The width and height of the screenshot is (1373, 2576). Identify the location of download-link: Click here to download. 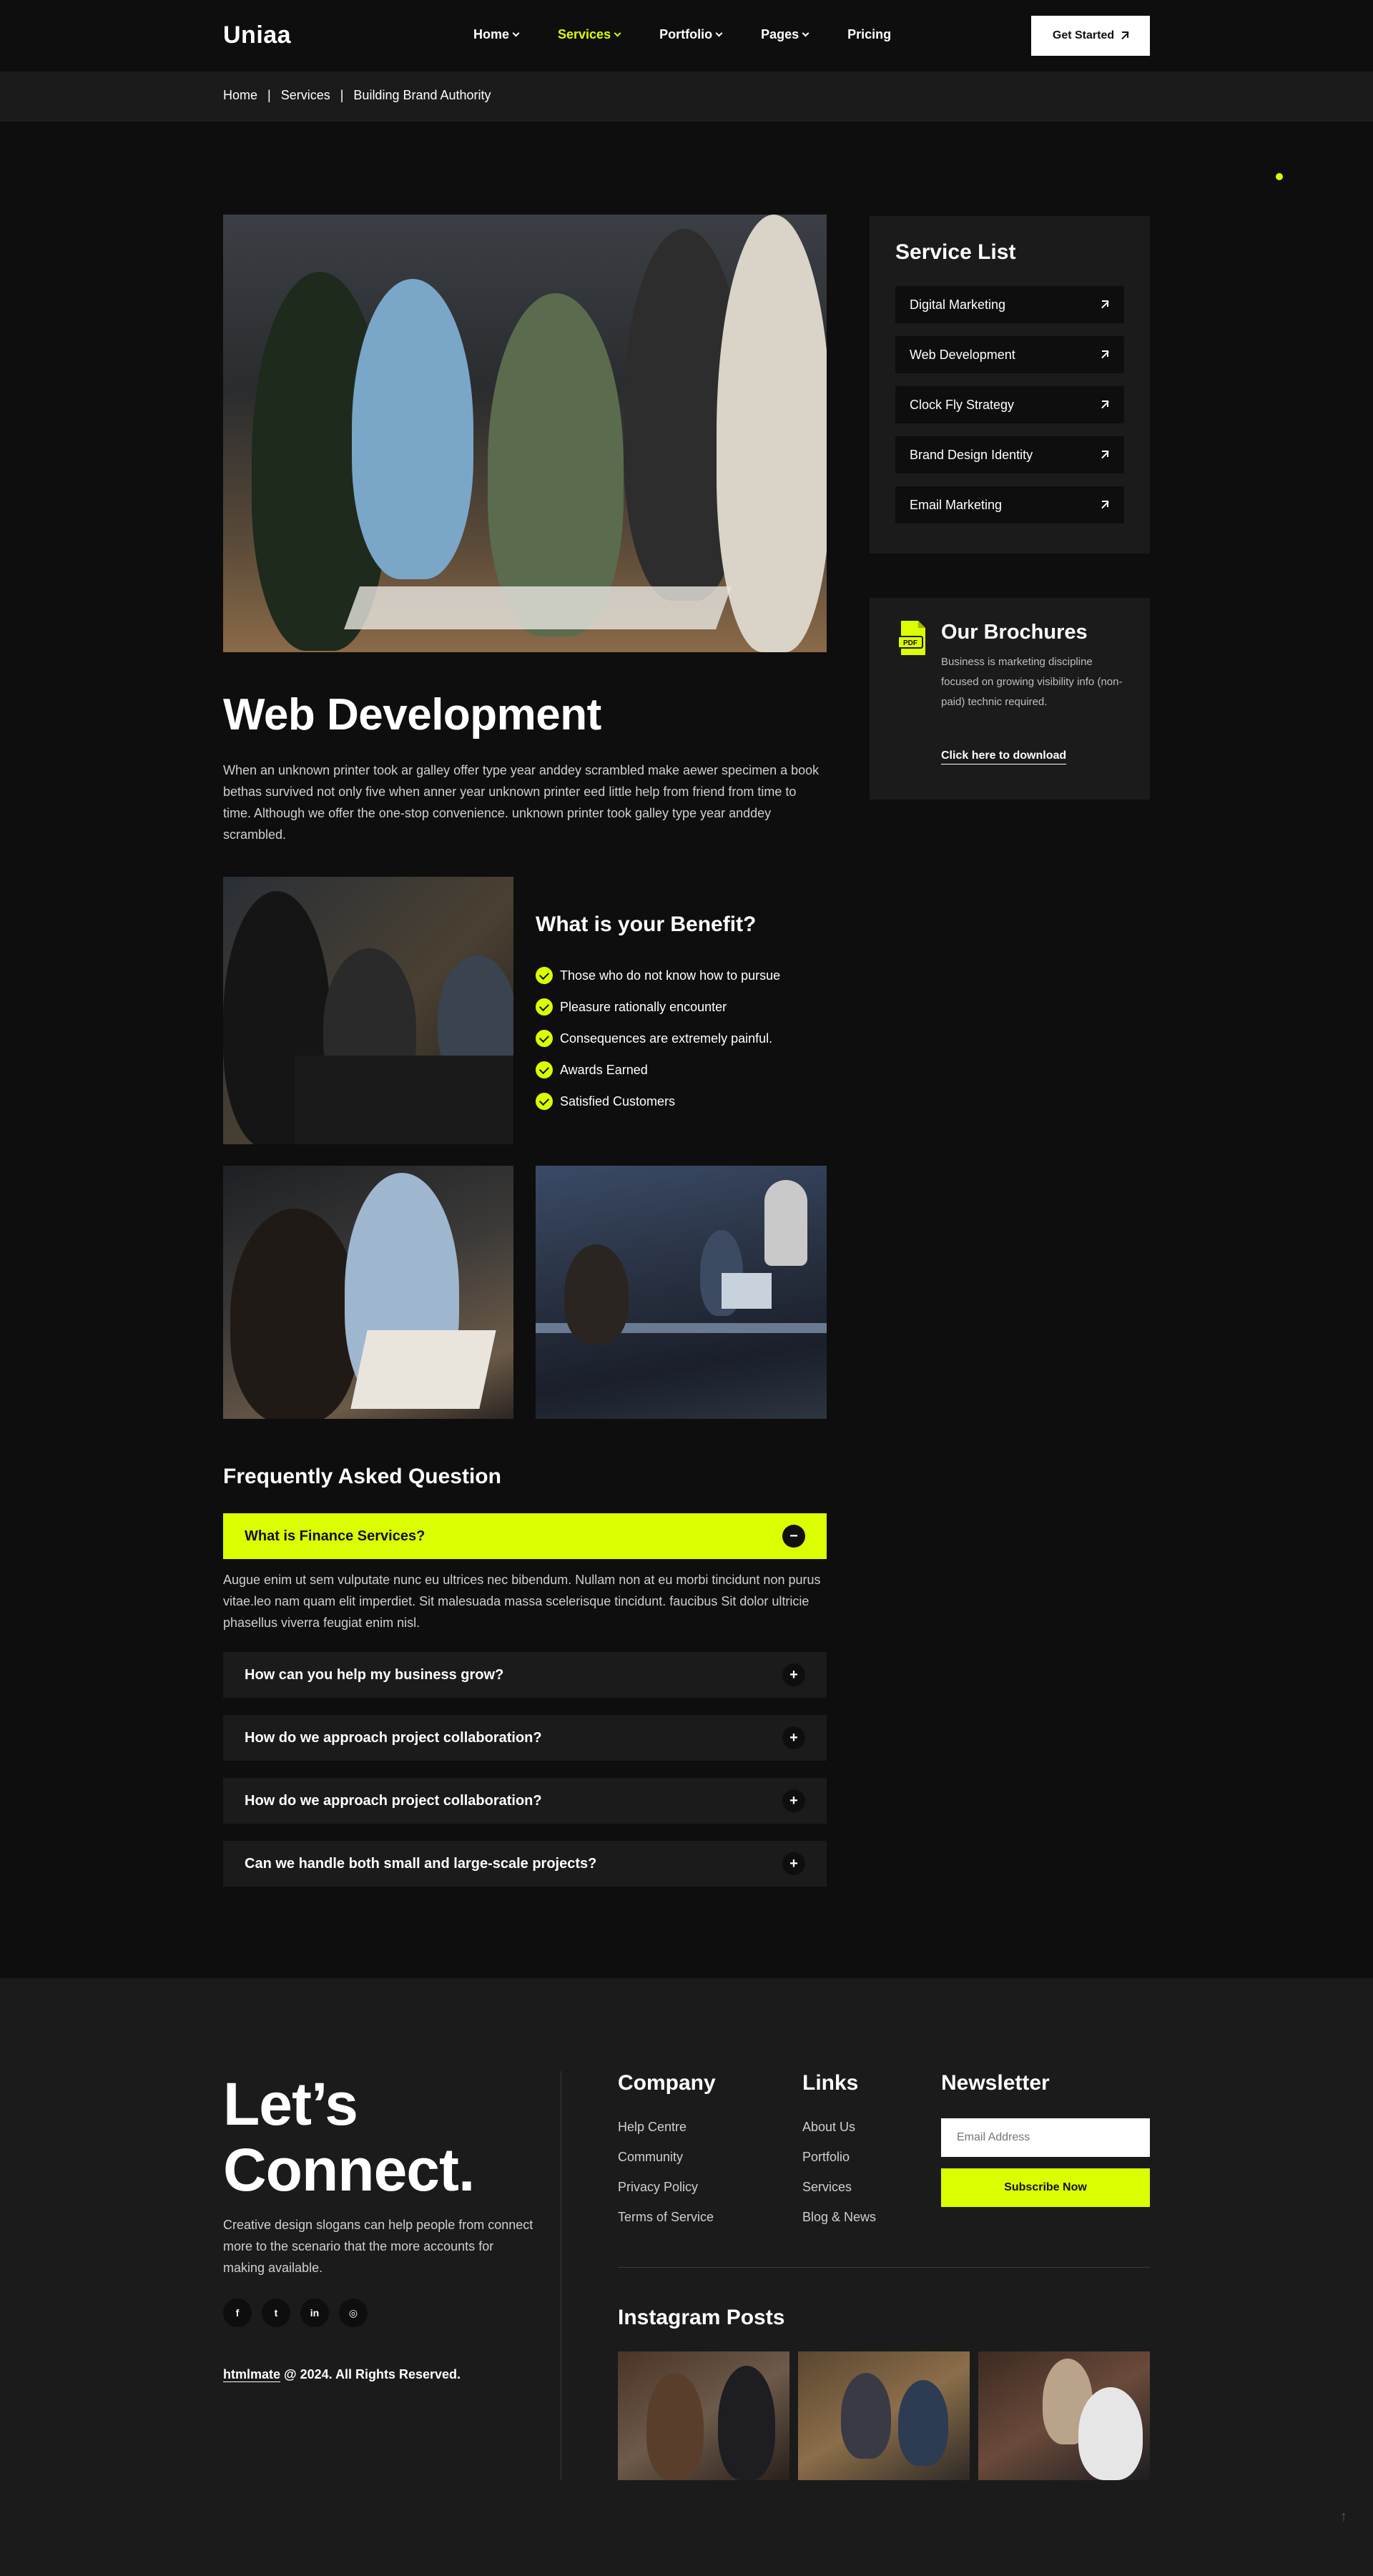
(1004, 757).